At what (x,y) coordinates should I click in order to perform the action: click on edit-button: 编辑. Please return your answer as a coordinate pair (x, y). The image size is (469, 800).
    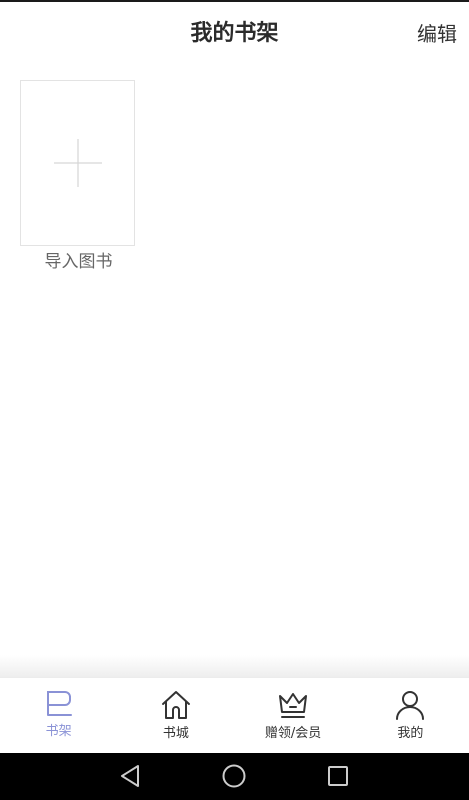
    Looking at the image, I should click on (437, 34).